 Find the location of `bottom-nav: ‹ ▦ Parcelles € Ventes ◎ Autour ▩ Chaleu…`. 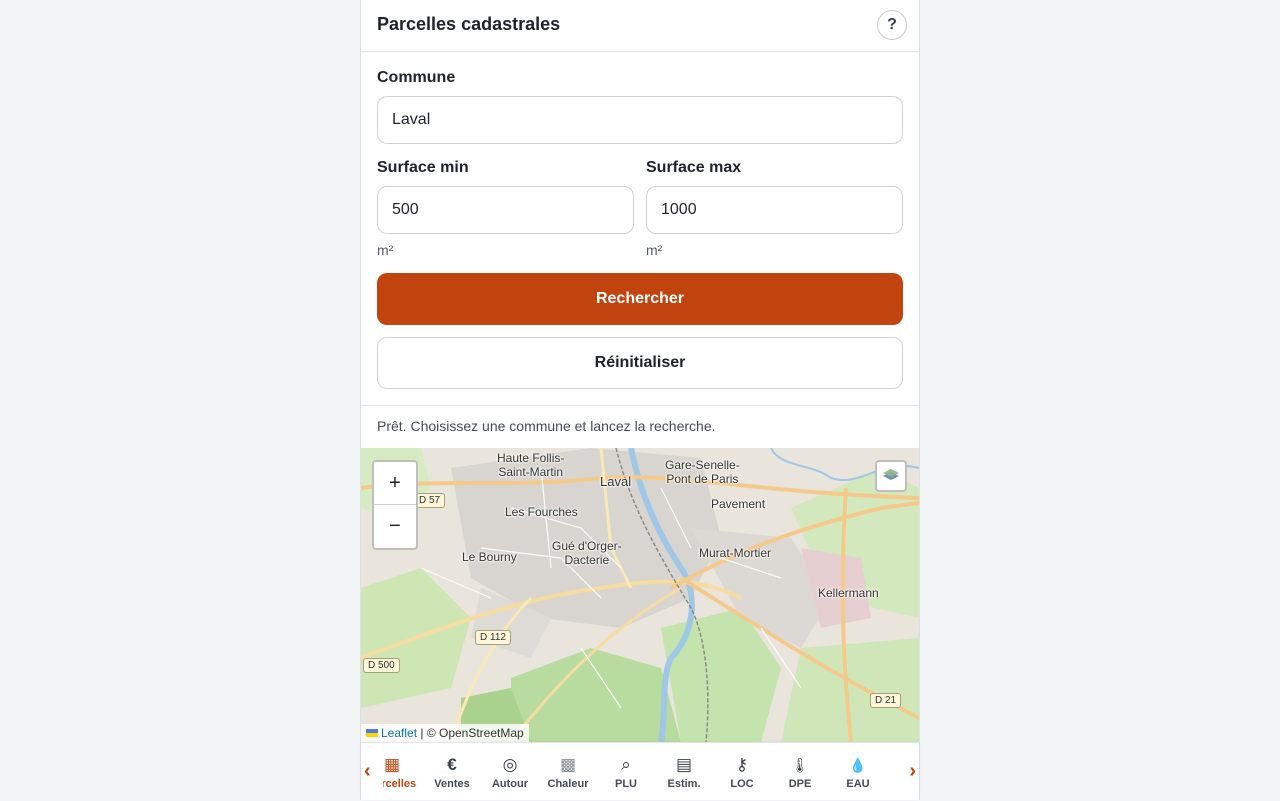

bottom-nav: ‹ ▦ Parcelles € Ventes ◎ Autour ▩ Chaleu… is located at coordinates (640, 771).